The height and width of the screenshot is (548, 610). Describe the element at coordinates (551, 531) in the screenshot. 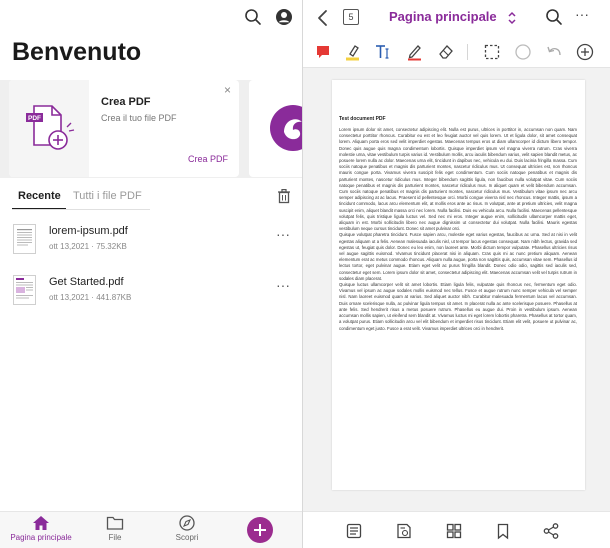

I see `share-icon` at that location.